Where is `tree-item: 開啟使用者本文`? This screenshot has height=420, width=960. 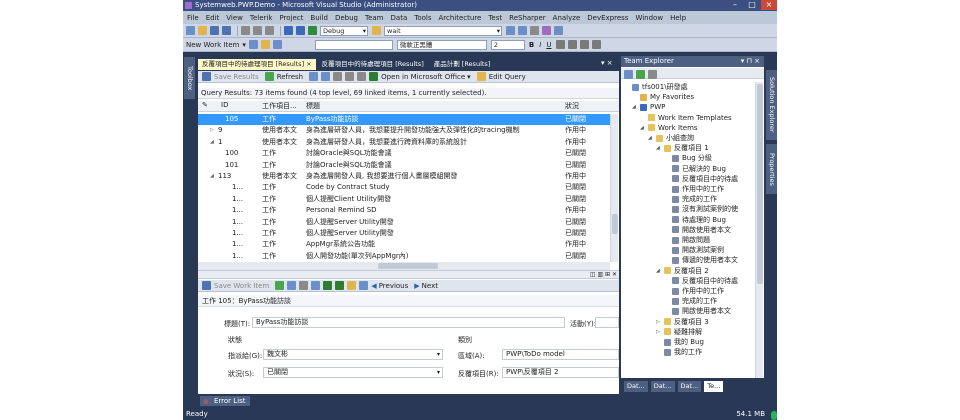
tree-item: 開啟使用者本文 is located at coordinates (697, 311).